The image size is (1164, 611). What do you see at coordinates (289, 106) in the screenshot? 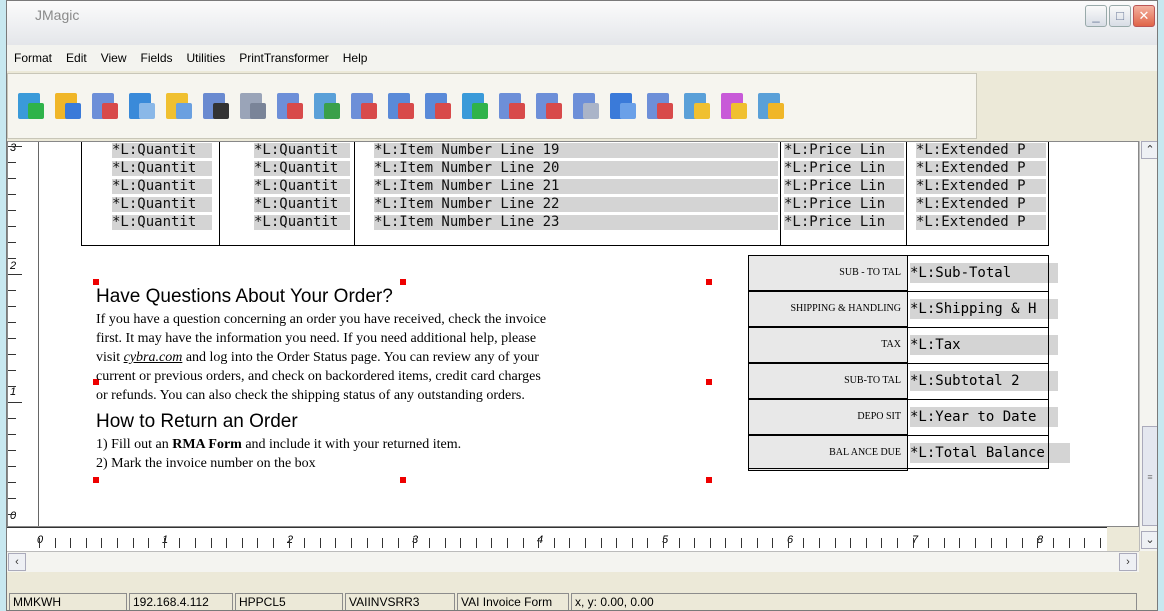
I see `text-field-icon` at bounding box center [289, 106].